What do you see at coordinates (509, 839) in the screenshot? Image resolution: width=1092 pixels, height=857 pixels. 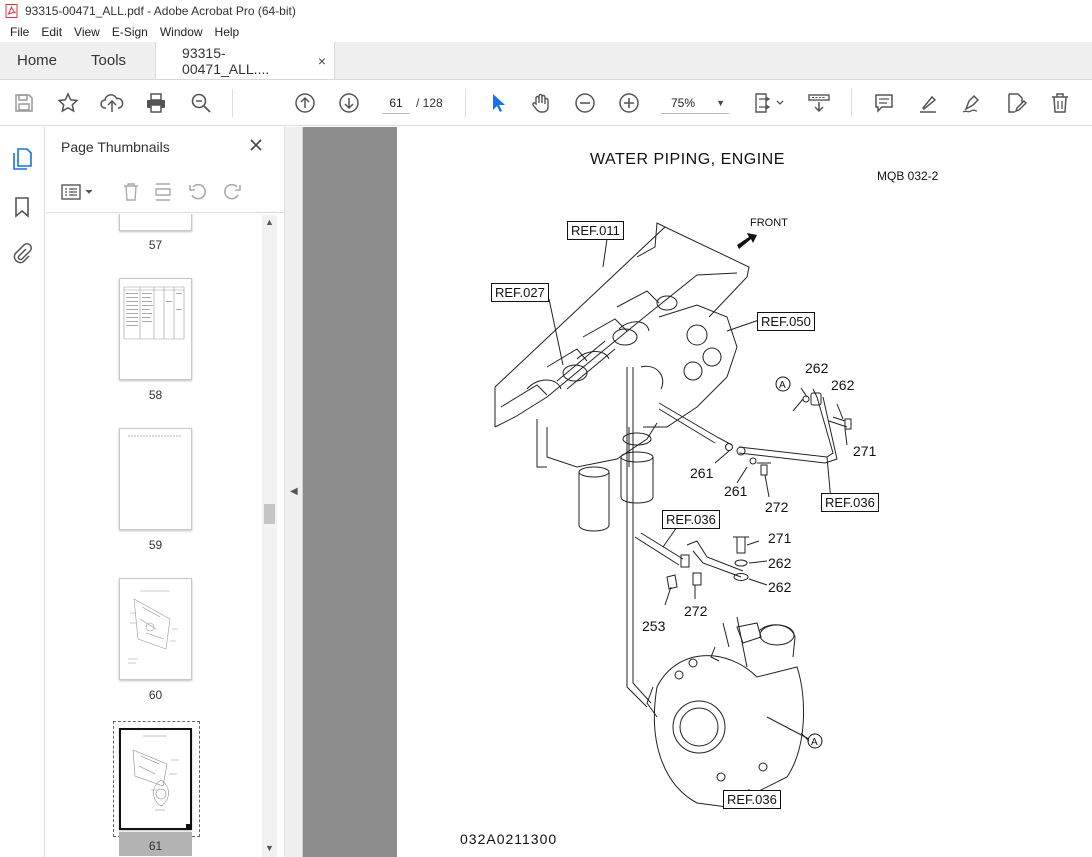 I see `diagram-footer-code: 032A0211300` at bounding box center [509, 839].